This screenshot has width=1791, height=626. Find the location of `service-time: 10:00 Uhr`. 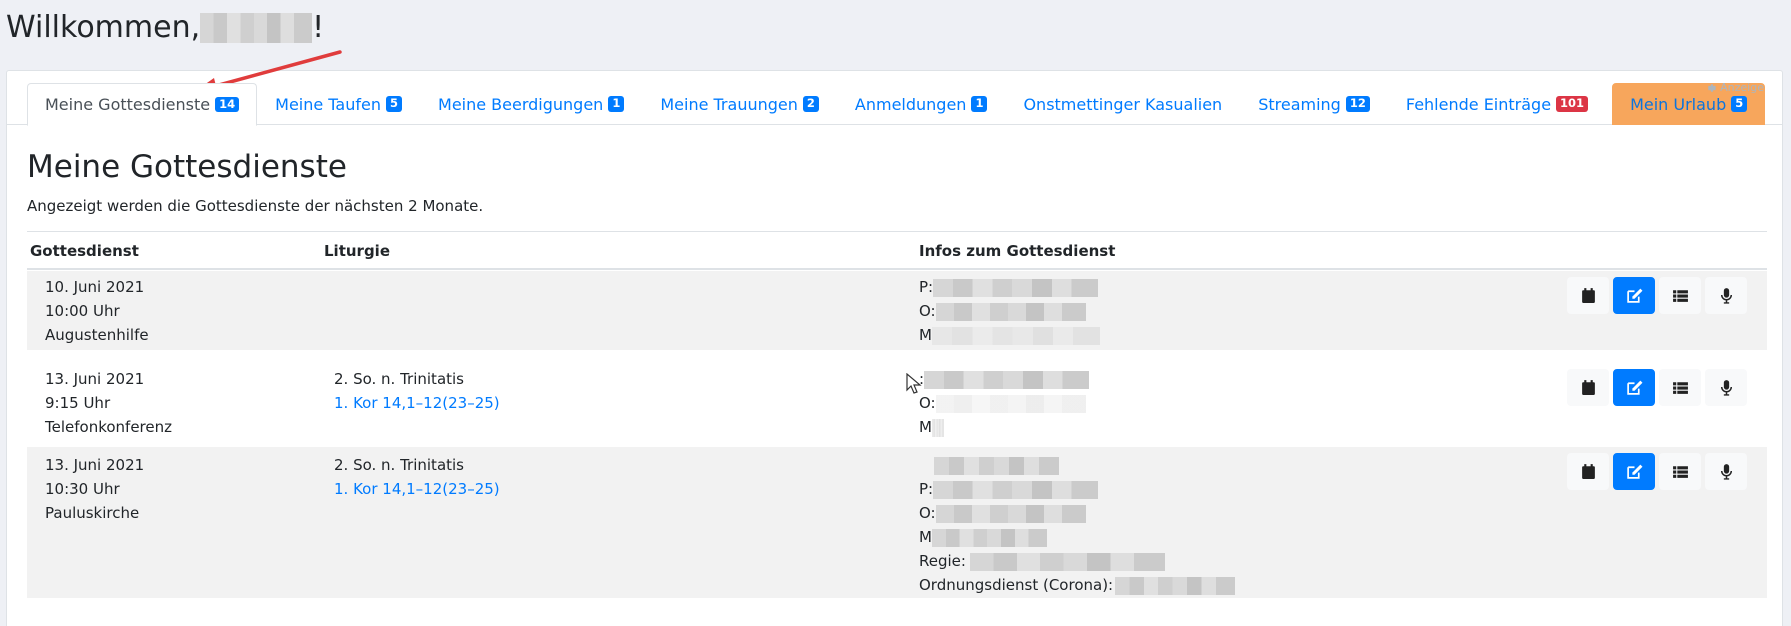

service-time: 10:00 Uhr is located at coordinates (82, 311).